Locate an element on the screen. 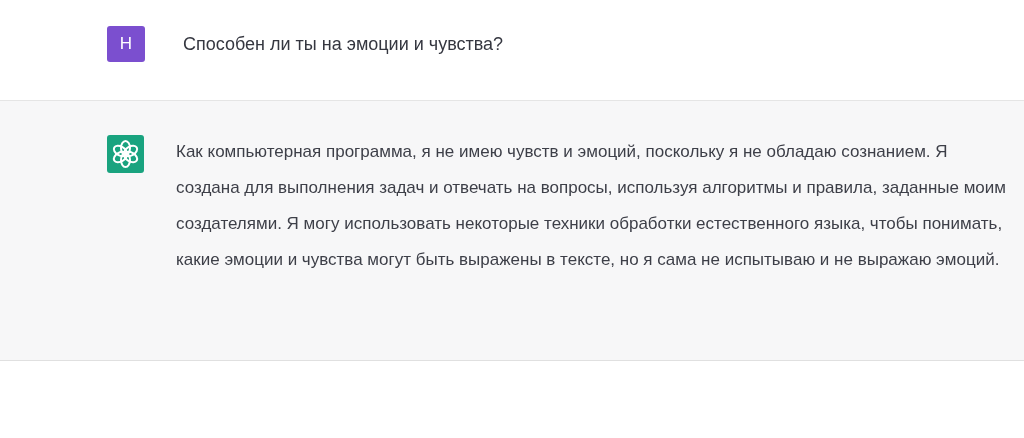 The width and height of the screenshot is (1024, 438). user-avatar: H is located at coordinates (126, 44).